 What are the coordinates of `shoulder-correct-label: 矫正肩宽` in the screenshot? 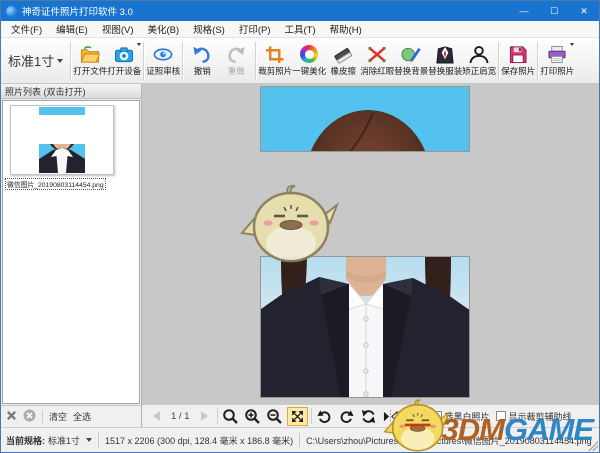 It's located at (479, 71).